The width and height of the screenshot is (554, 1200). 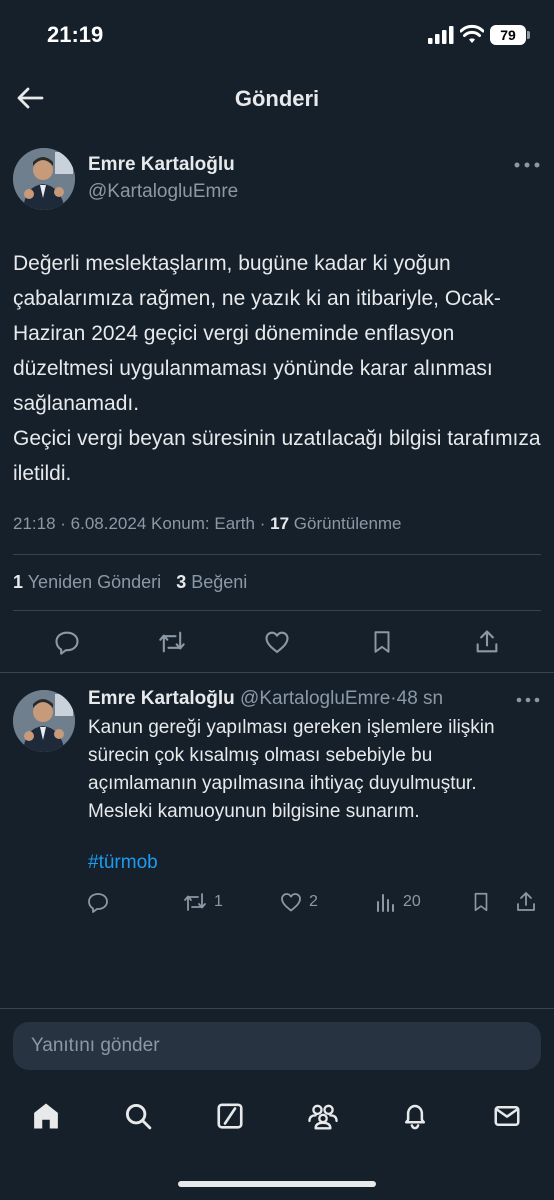 I want to click on battery-cap, so click(x=528, y=35).